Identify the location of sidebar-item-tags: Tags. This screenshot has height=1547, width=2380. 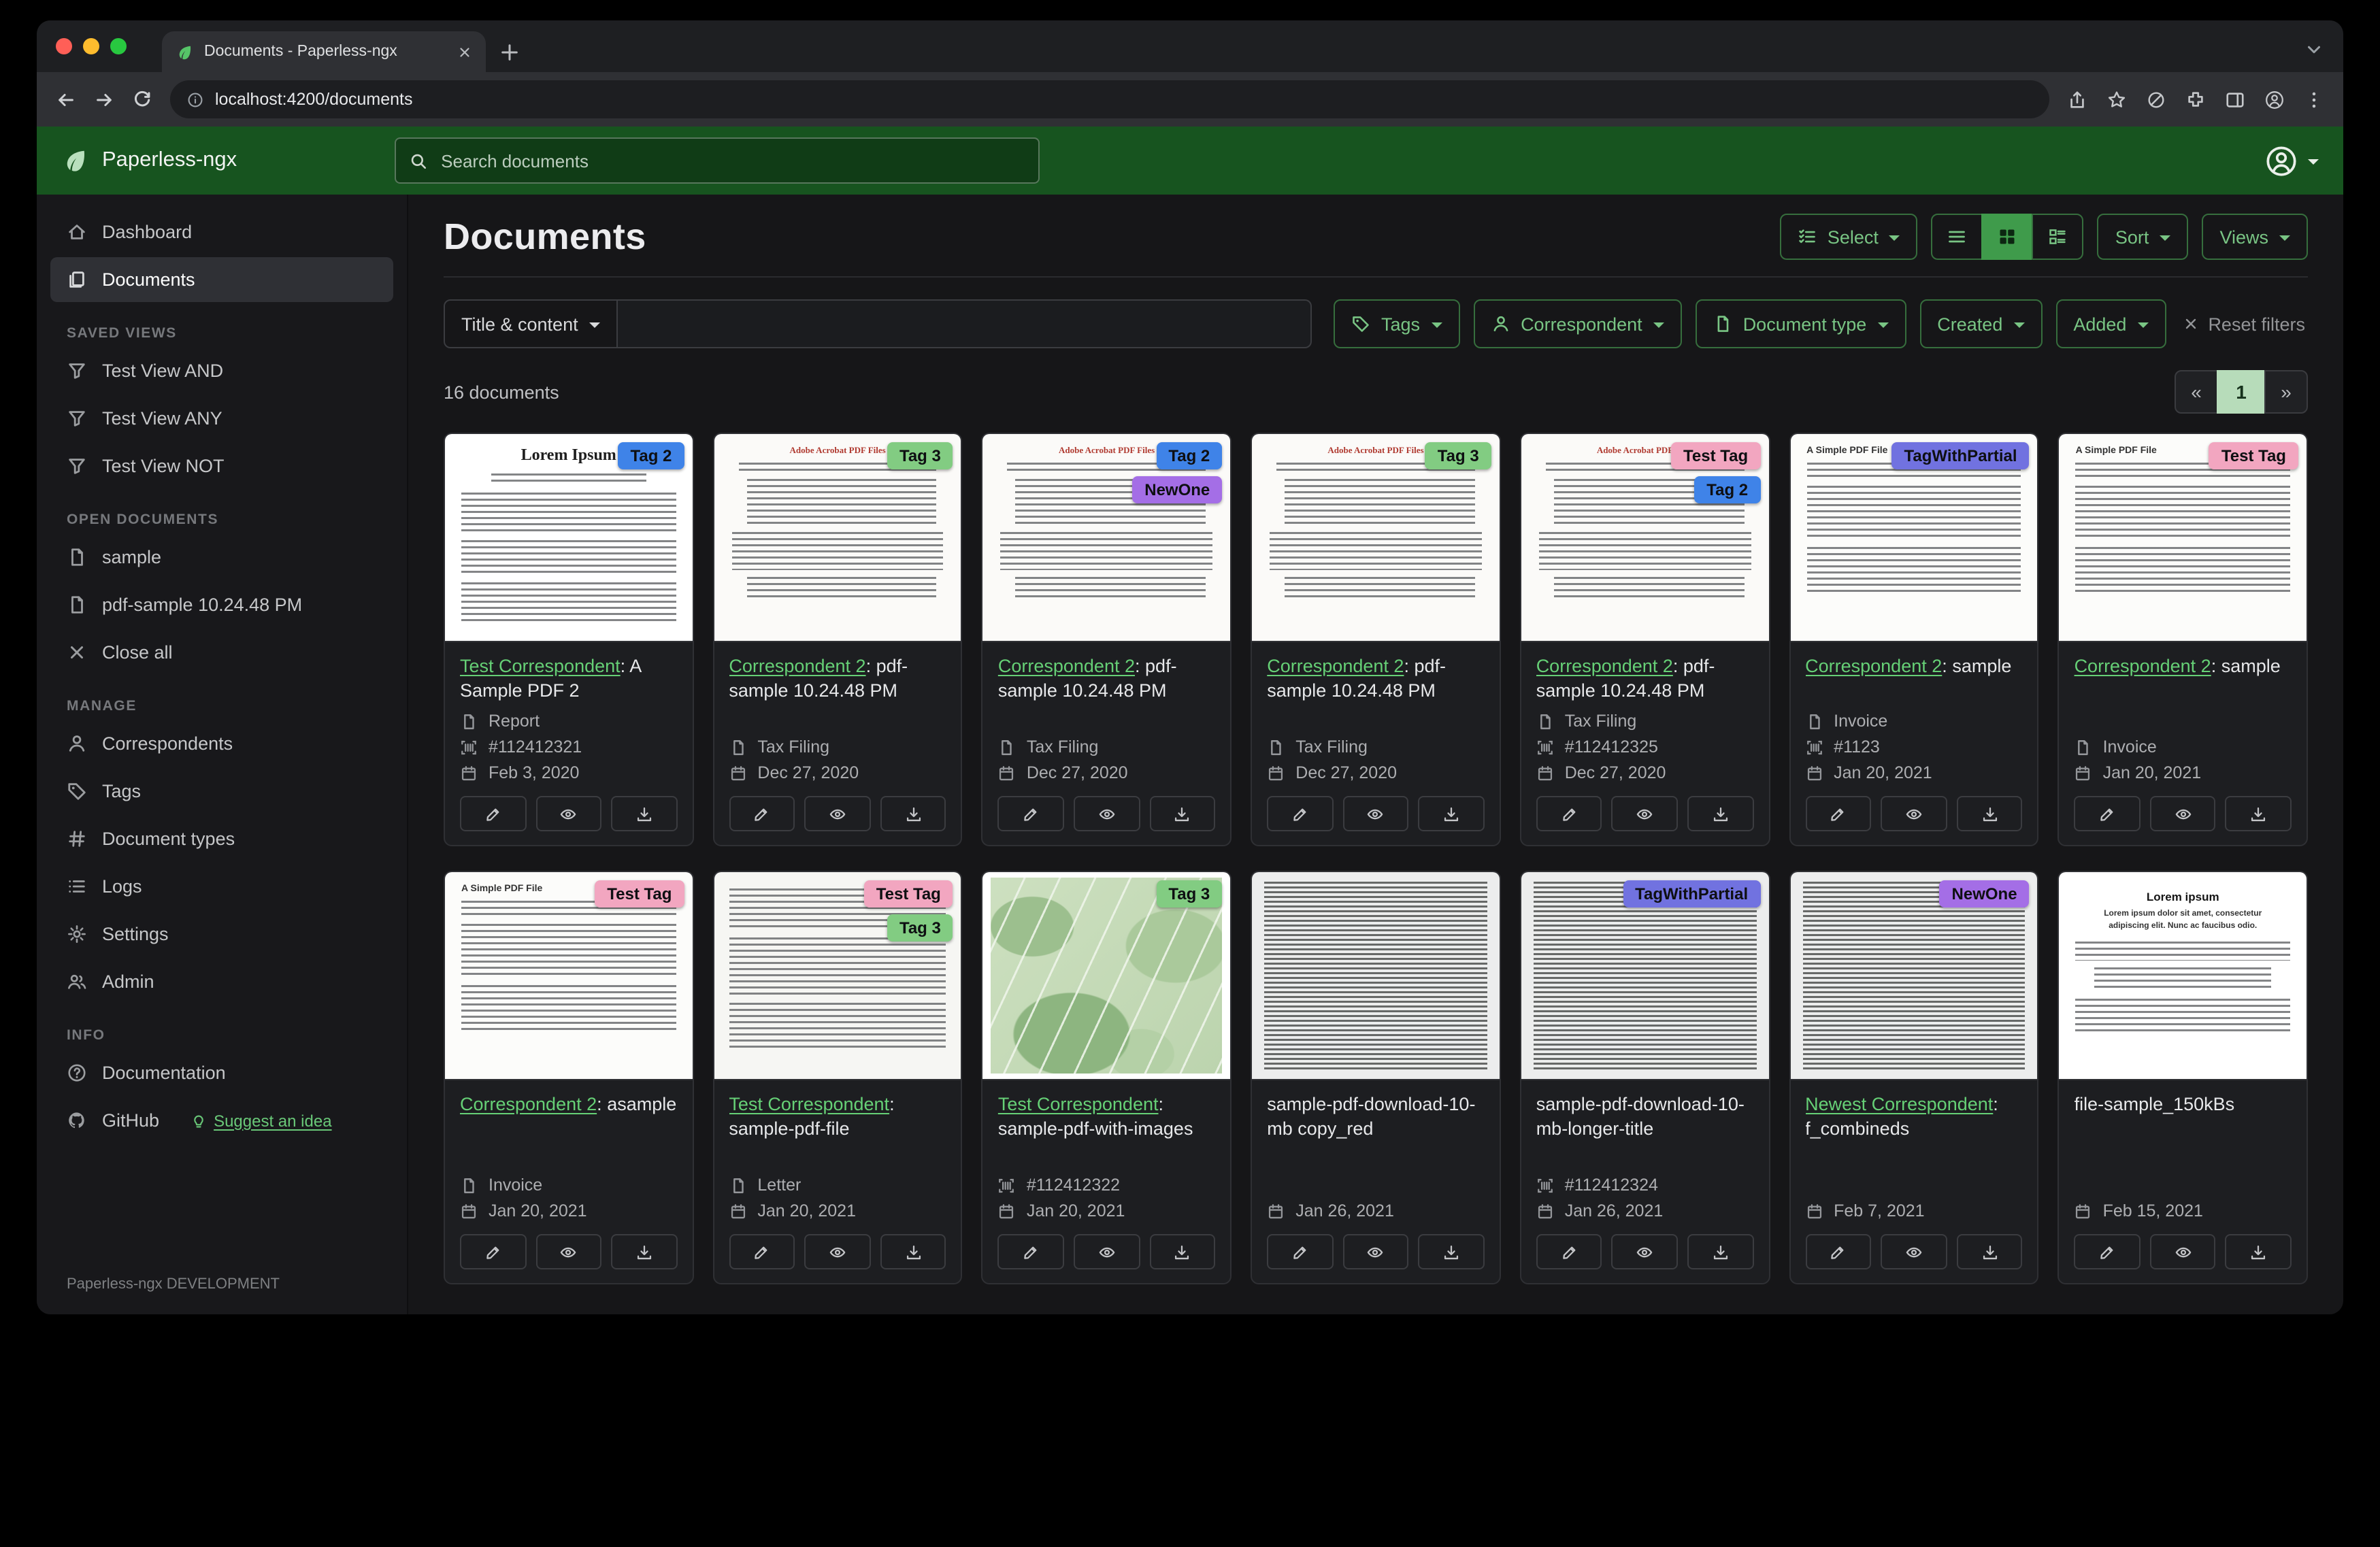
(221, 791).